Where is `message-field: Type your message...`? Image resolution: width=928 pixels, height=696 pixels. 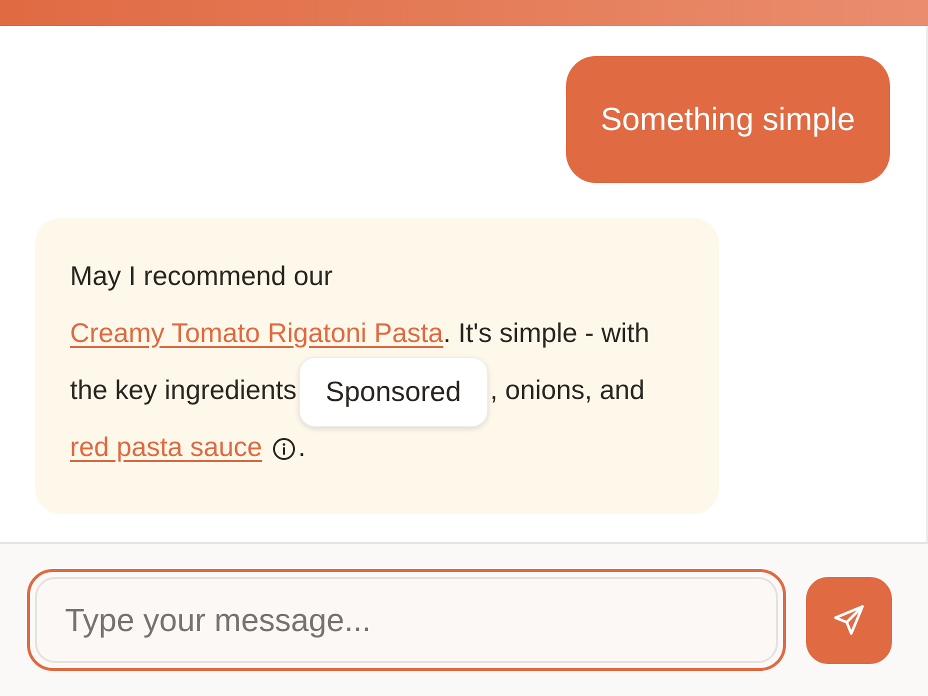 message-field: Type your message... is located at coordinates (406, 620).